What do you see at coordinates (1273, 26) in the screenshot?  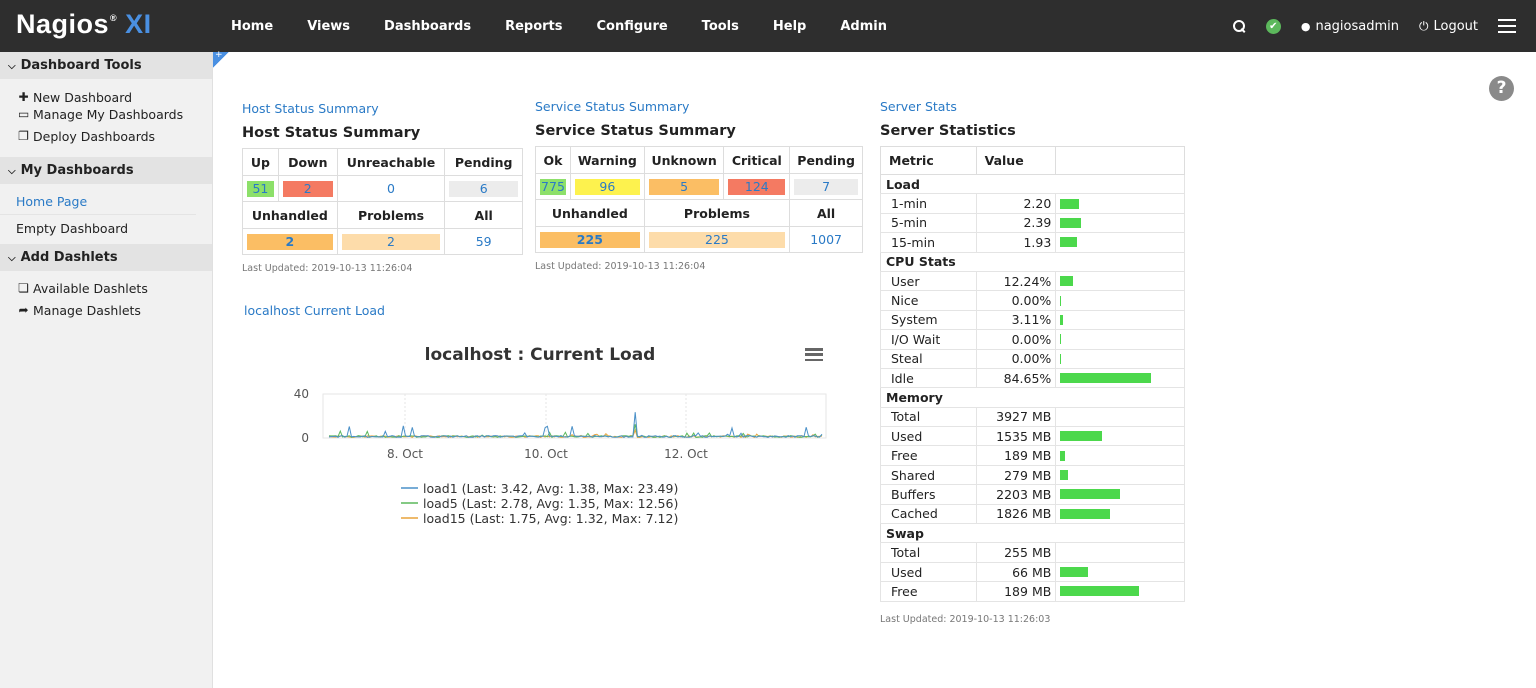 I see `system-status-button: ✔` at bounding box center [1273, 26].